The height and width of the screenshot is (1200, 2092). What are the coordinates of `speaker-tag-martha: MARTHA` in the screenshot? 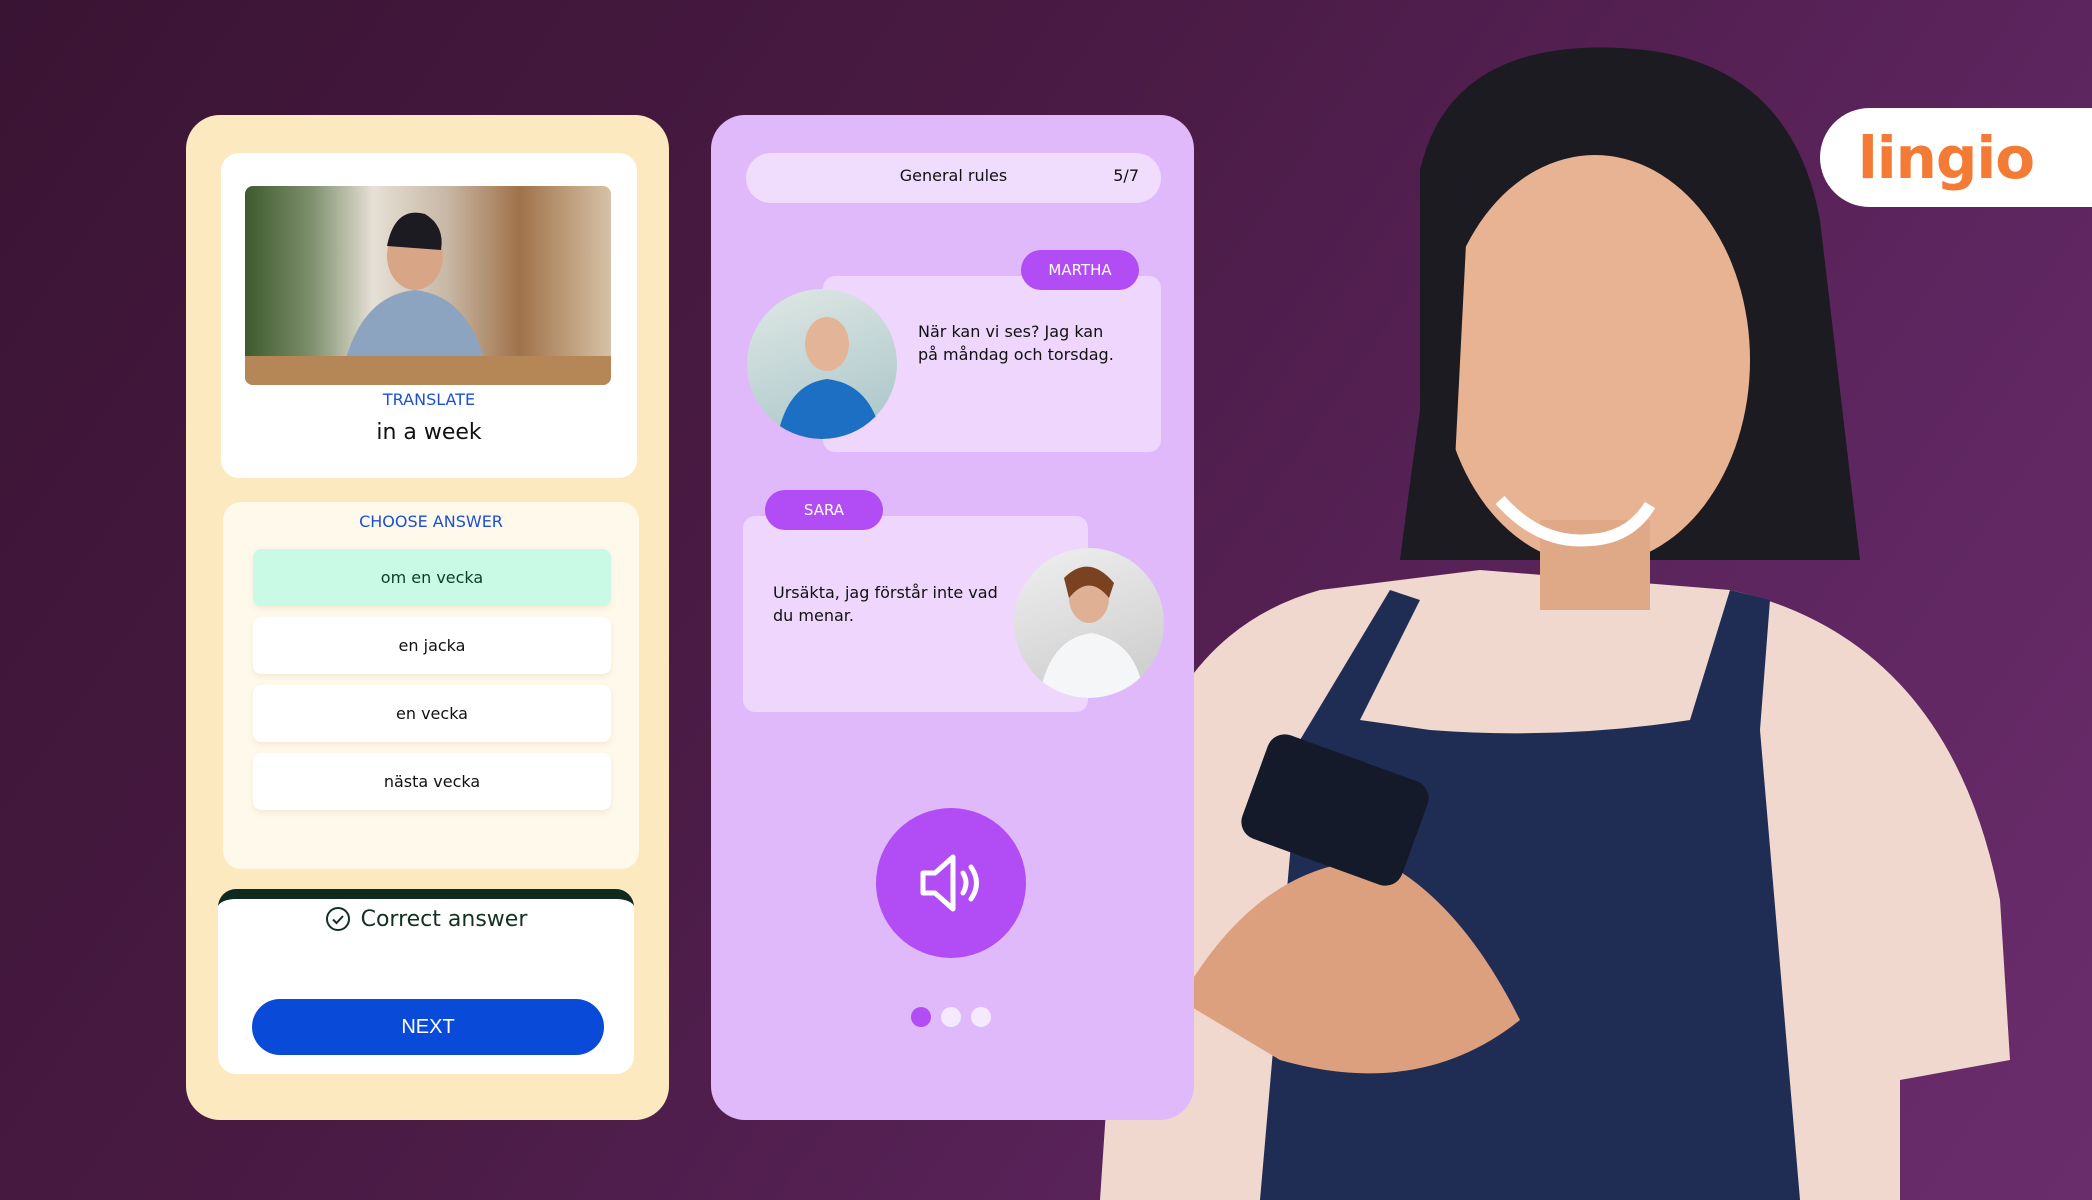 It's located at (1080, 270).